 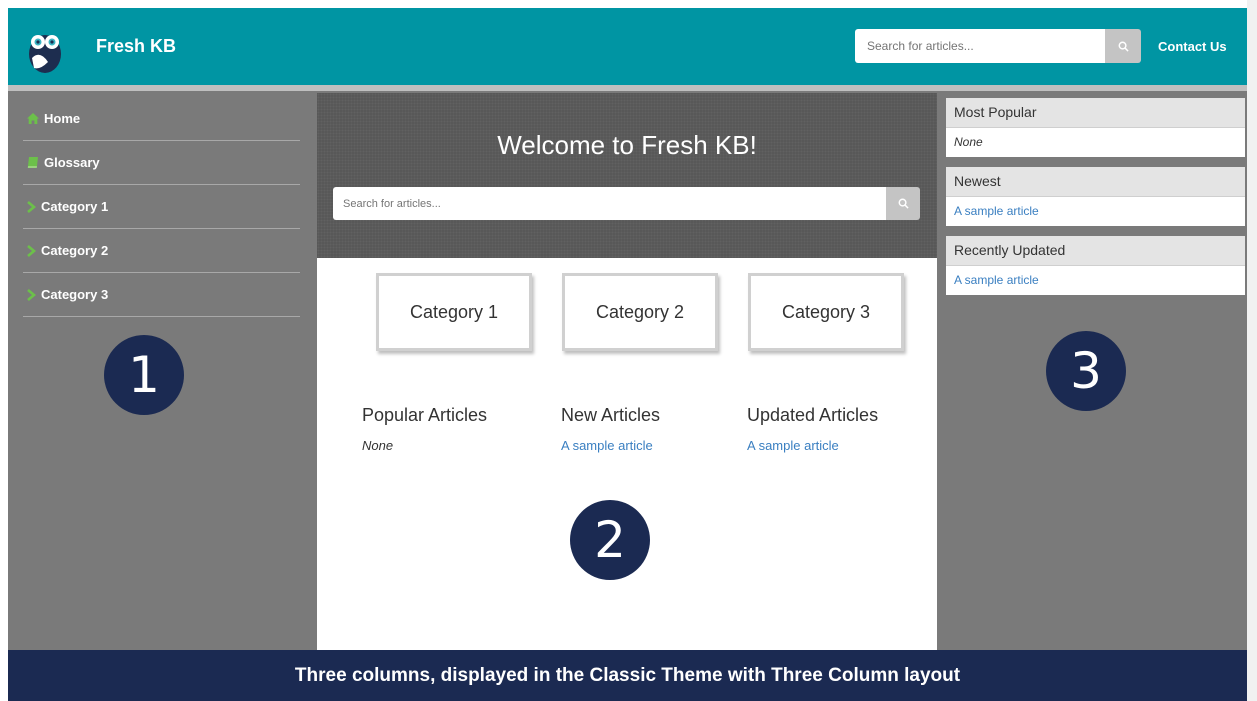 I want to click on updated-article-link: A sample article, so click(x=793, y=445).